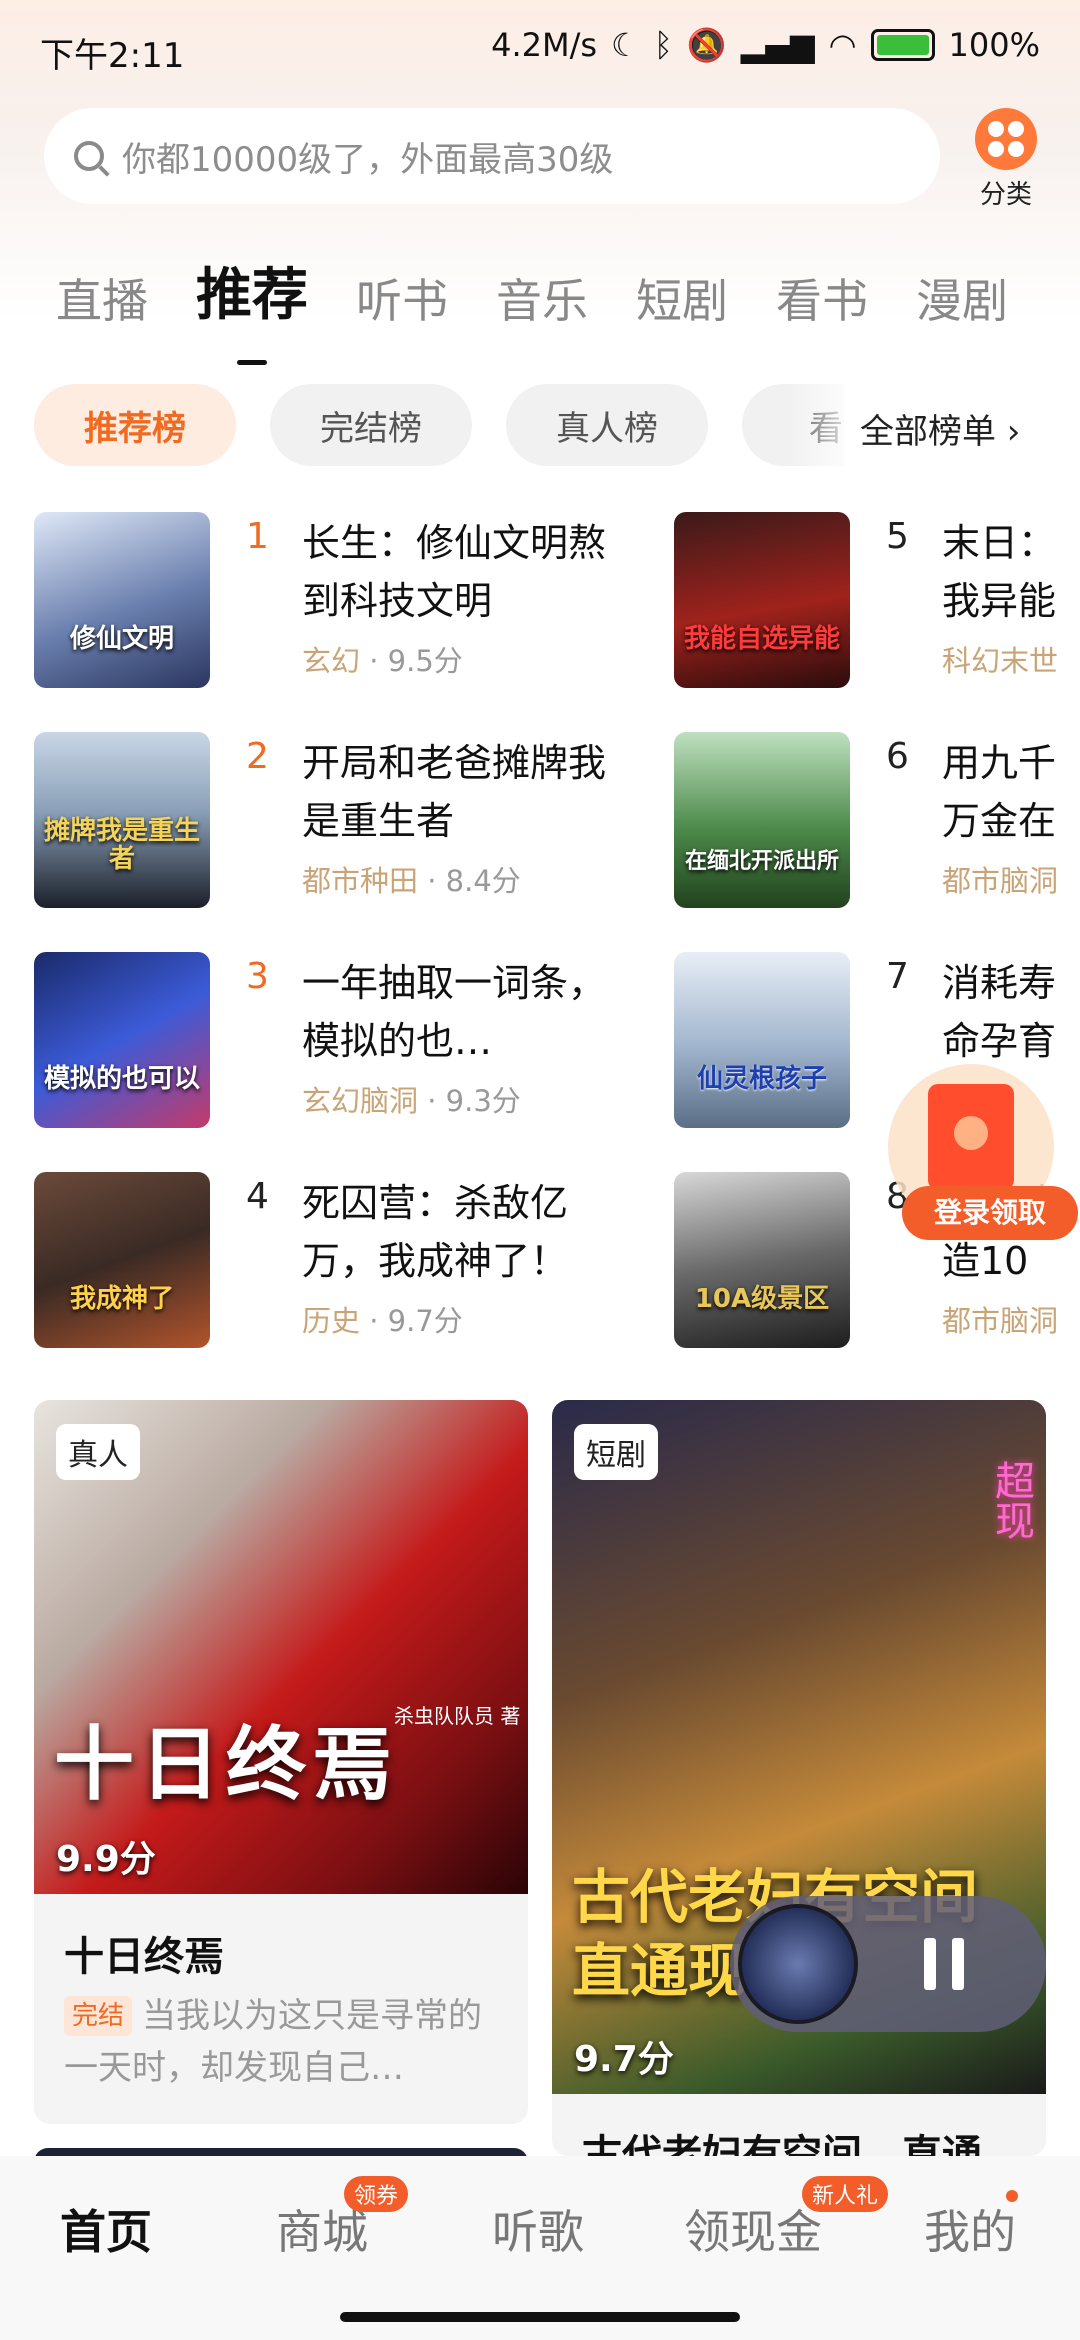 The width and height of the screenshot is (1080, 2340). What do you see at coordinates (962, 298) in the screenshot?
I see `tab-comic-drama: 漫剧` at bounding box center [962, 298].